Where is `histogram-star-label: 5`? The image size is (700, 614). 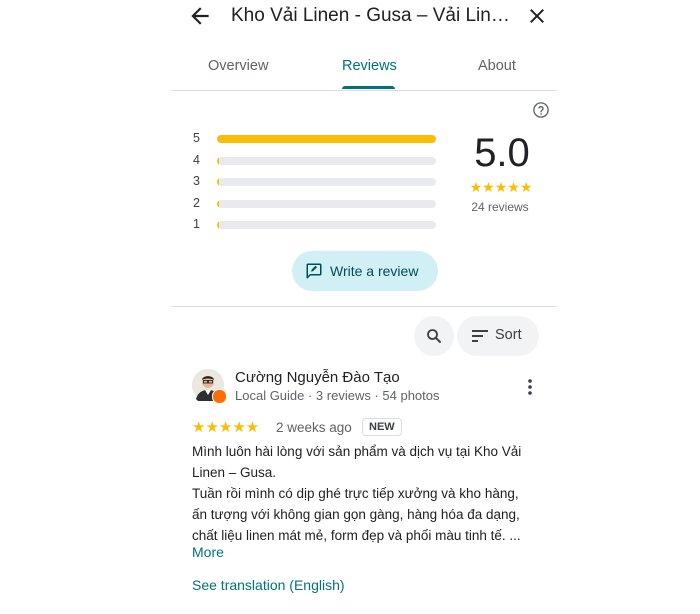
histogram-star-label: 5 is located at coordinates (196, 138).